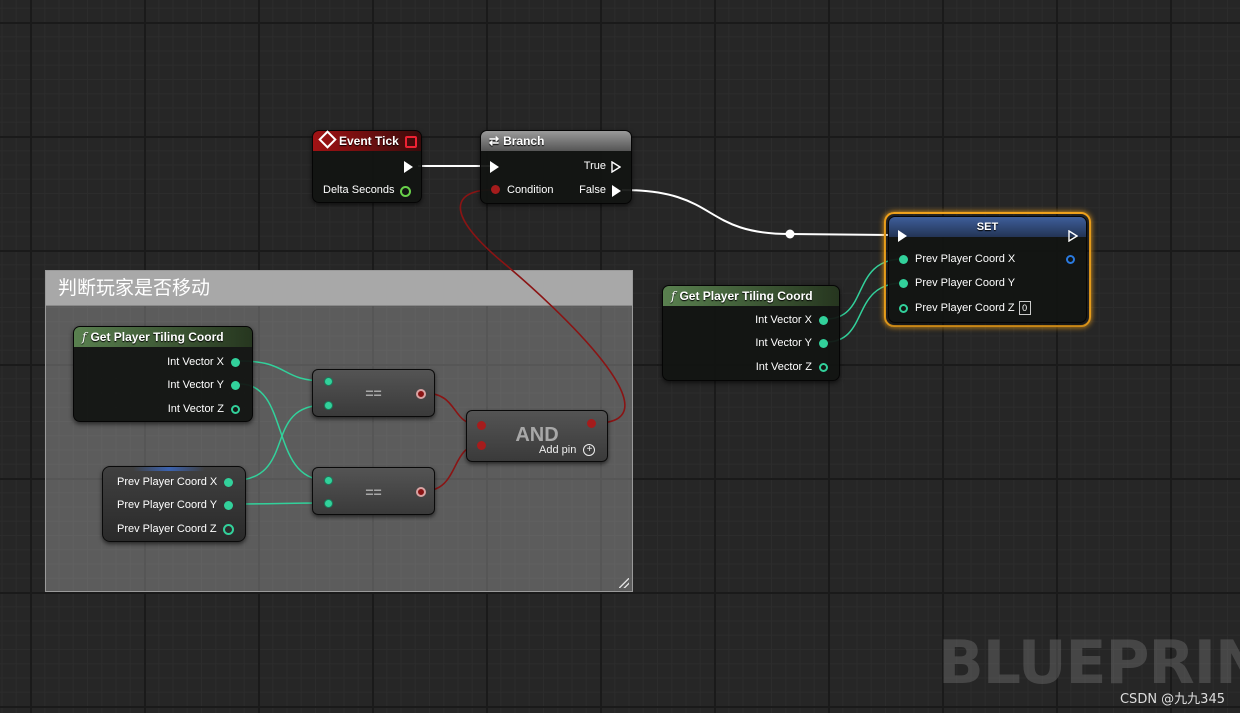 This screenshot has width=1240, height=713. I want to click on and-node: AND Add pin +, so click(537, 436).